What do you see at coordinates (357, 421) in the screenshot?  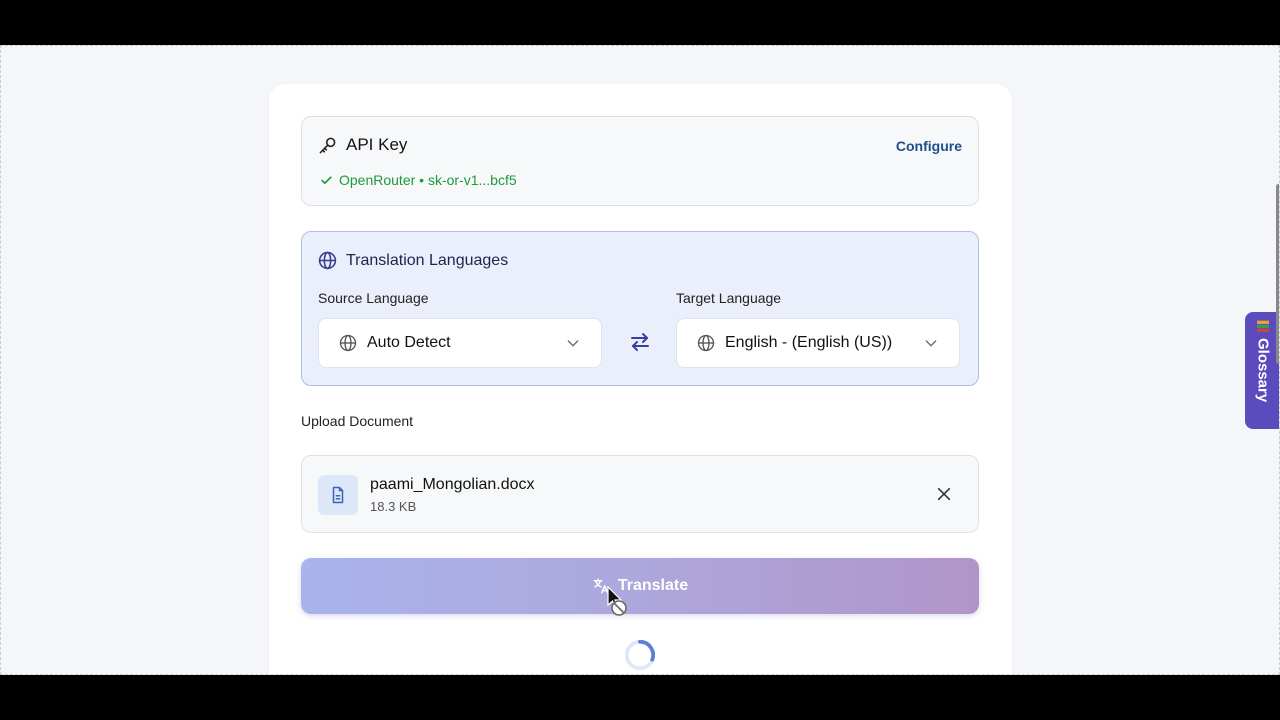 I see `upload-document-label: Upload Document` at bounding box center [357, 421].